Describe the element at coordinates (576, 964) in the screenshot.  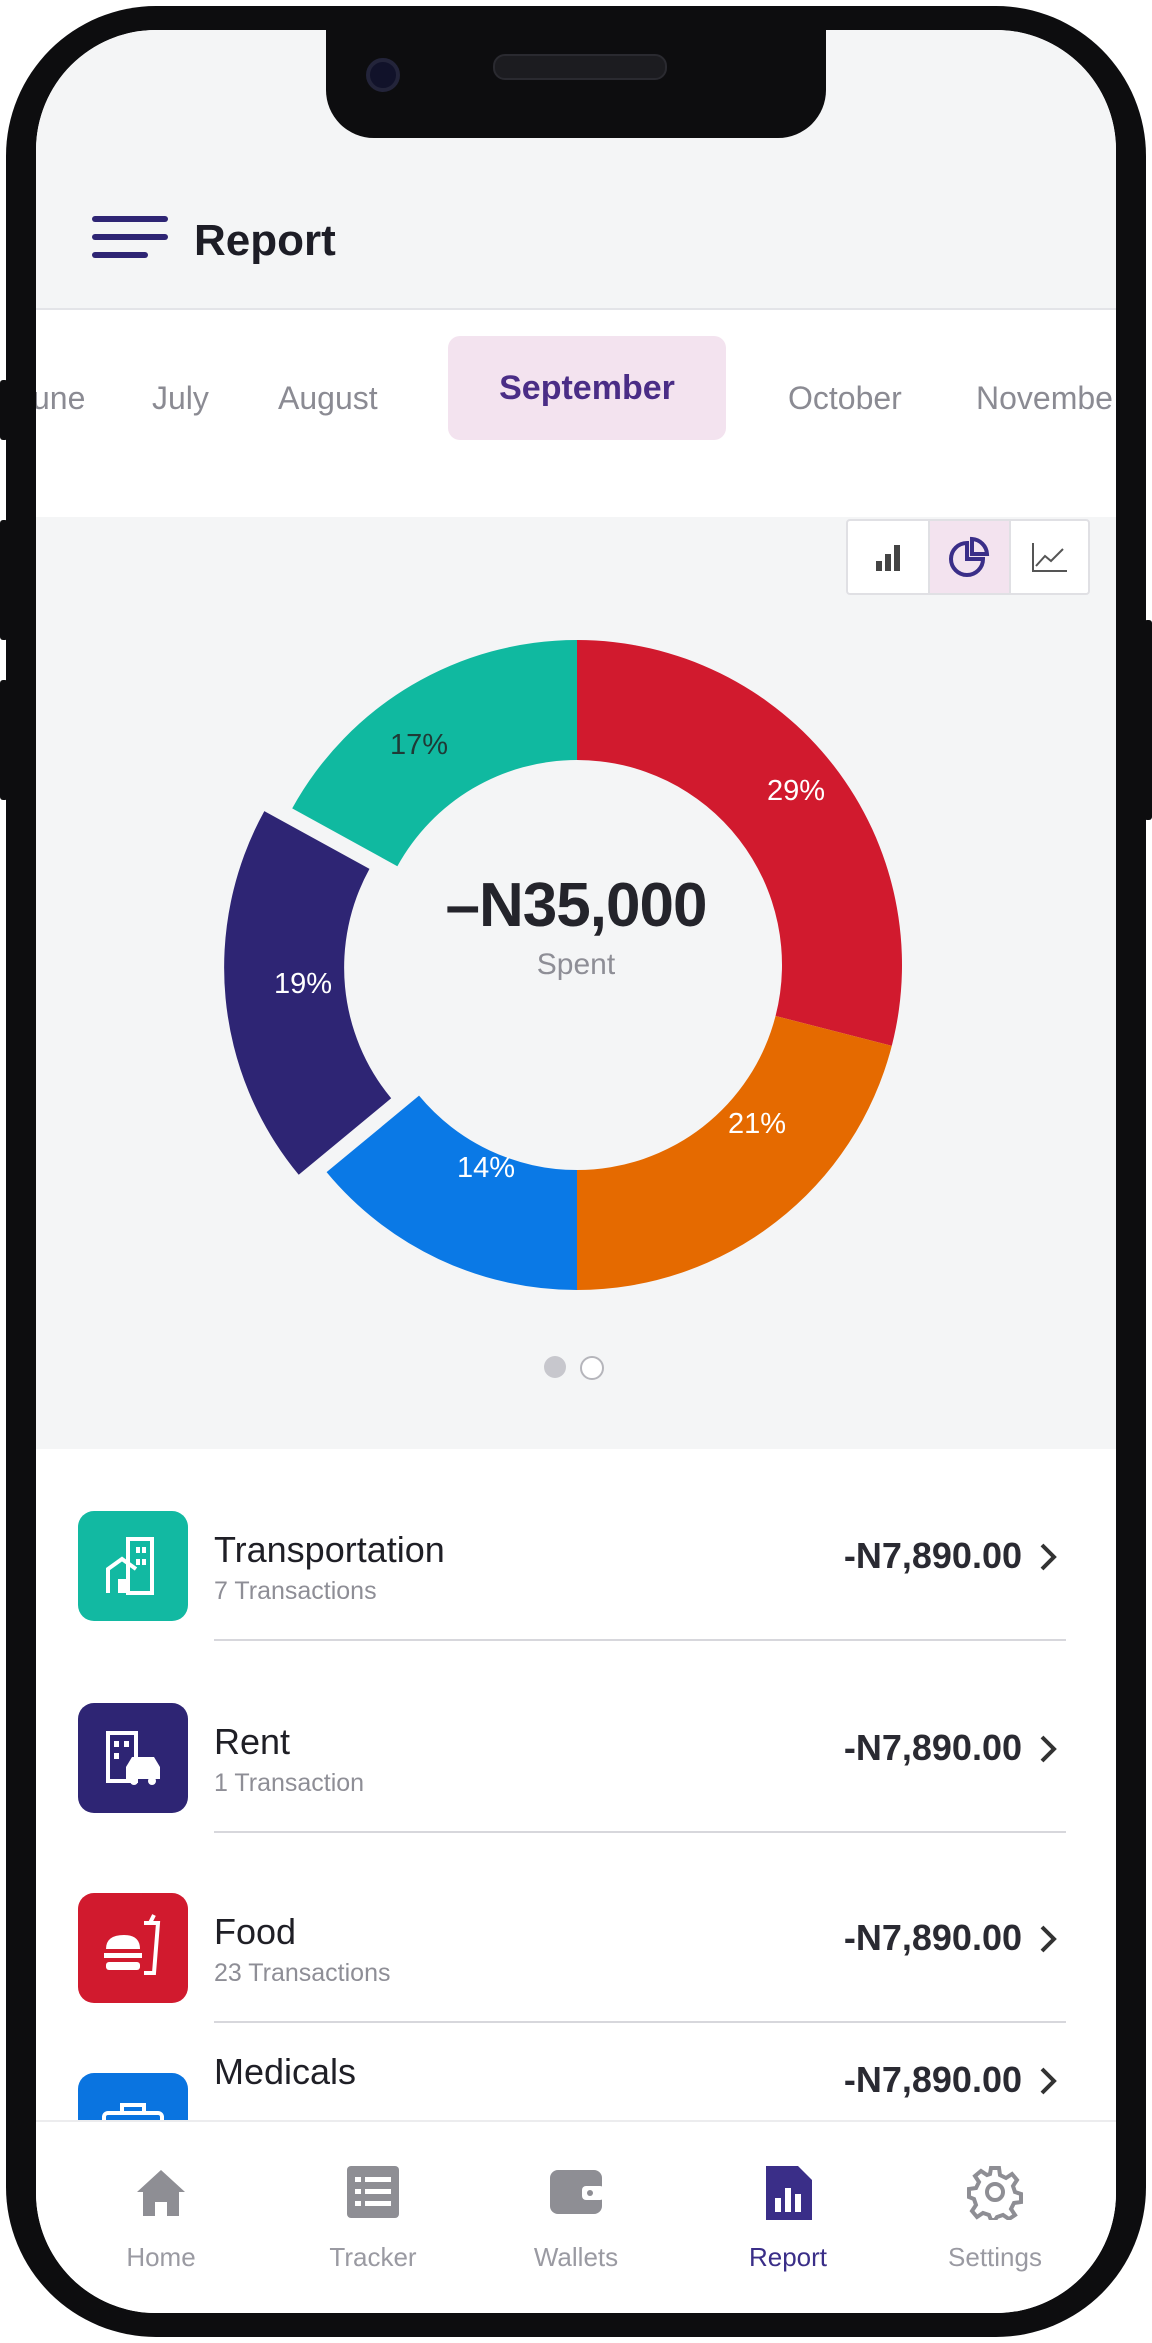
I see `total-spent-label: Spent` at that location.